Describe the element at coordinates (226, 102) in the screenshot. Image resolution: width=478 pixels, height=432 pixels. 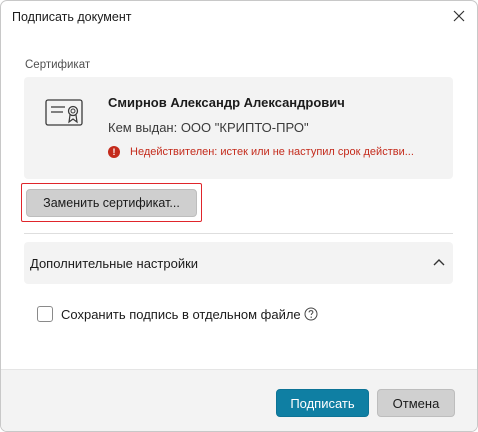
I see `certificate-owner-name: Смирнов Александр Александрович` at that location.